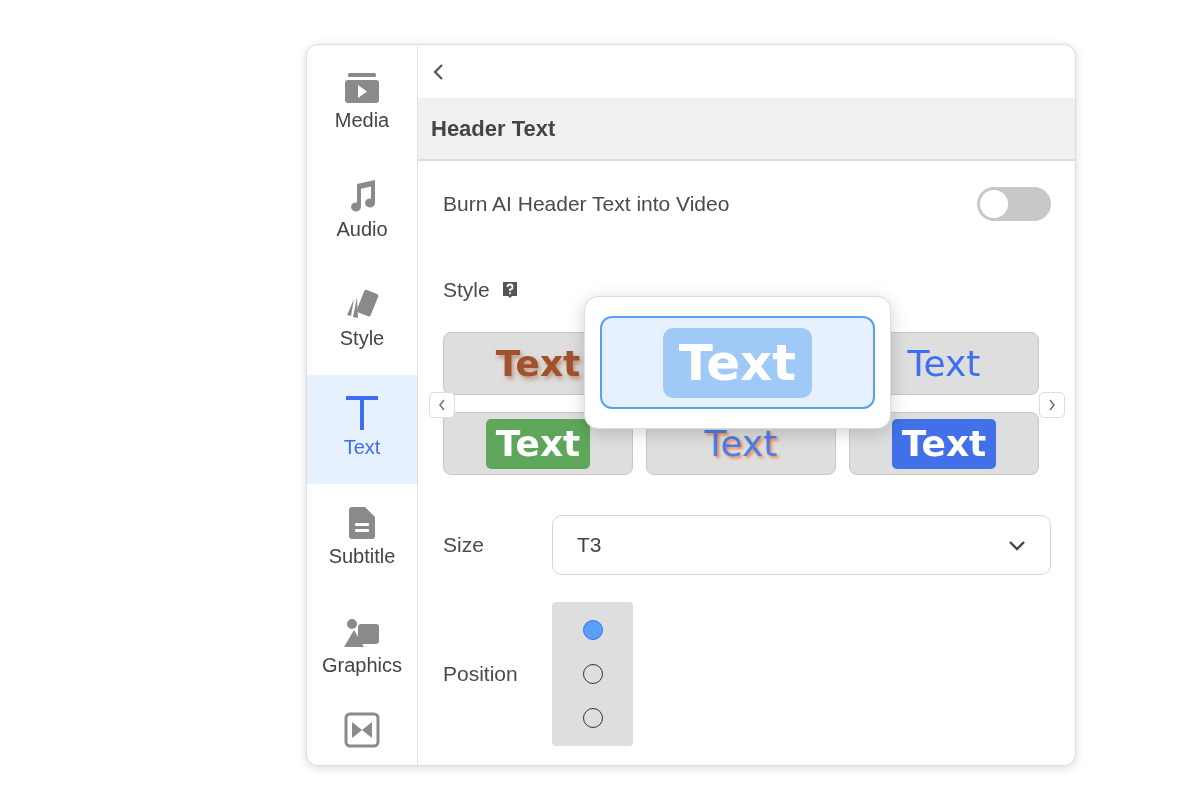  I want to click on video-icon, so click(362, 88).